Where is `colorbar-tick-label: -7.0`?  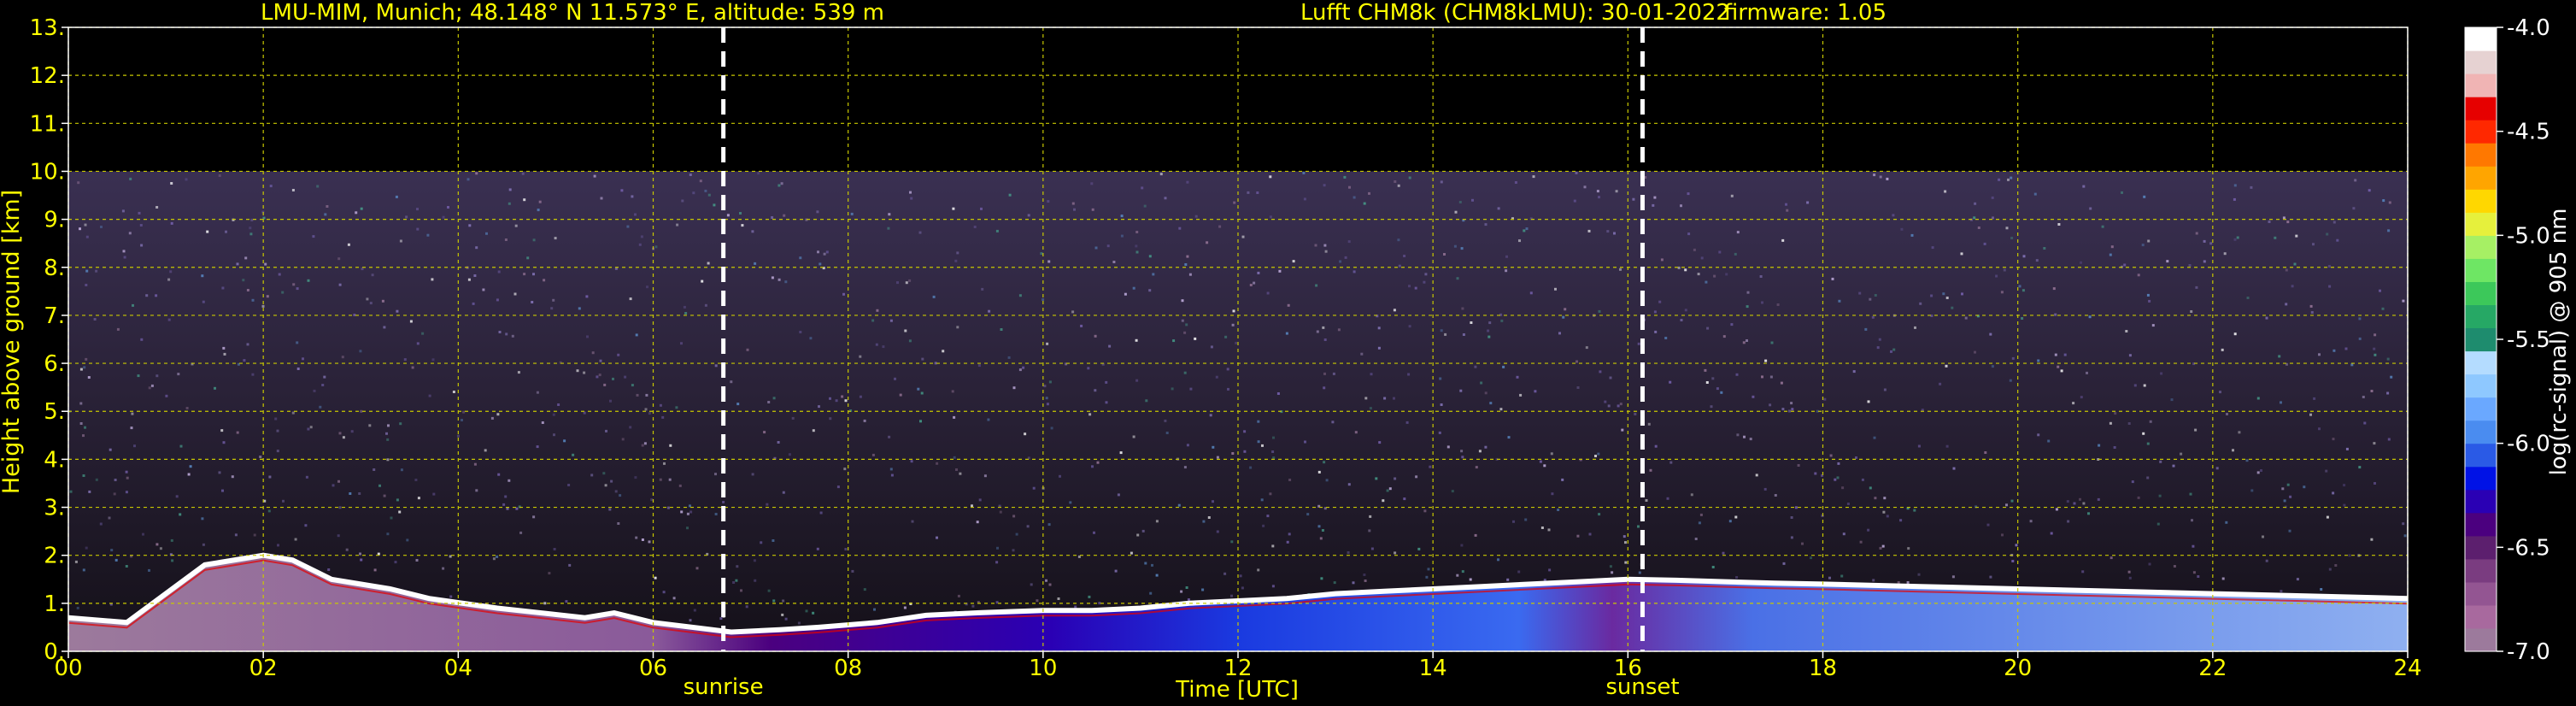 colorbar-tick-label: -7.0 is located at coordinates (2528, 652).